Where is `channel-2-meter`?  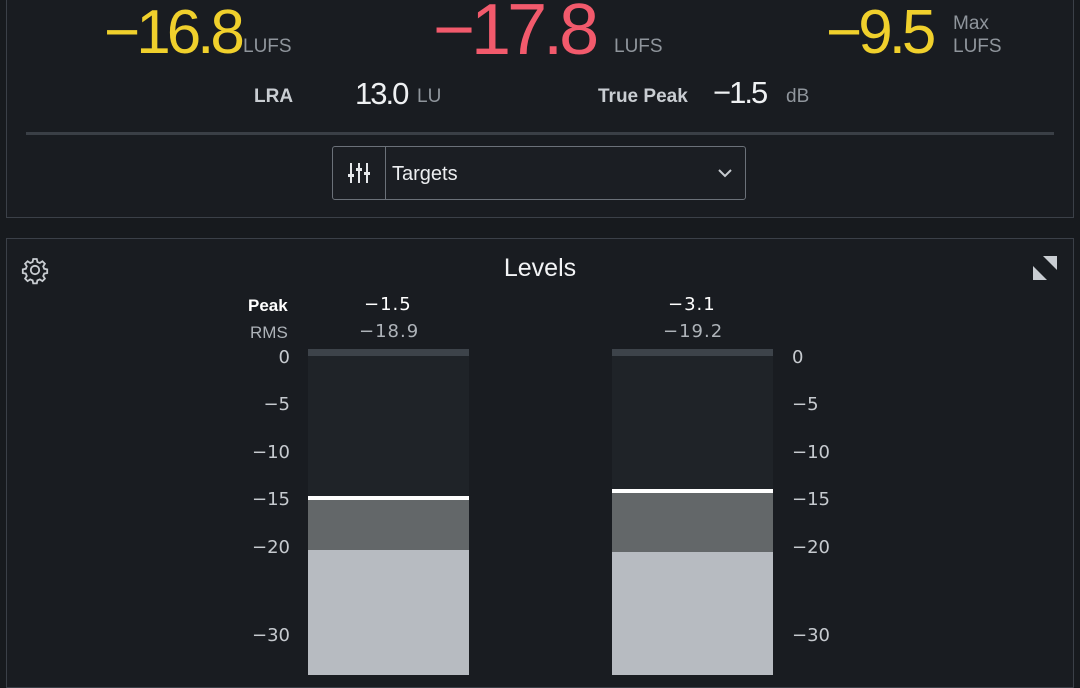 channel-2-meter is located at coordinates (692, 512).